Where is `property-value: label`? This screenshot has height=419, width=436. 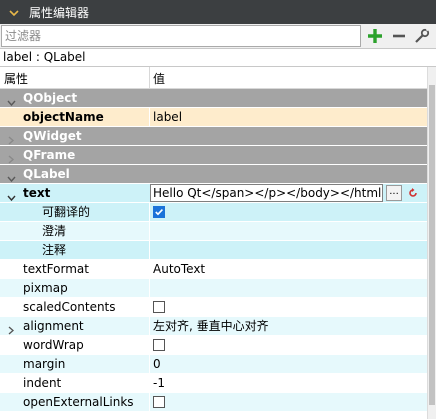 property-value: label is located at coordinates (288, 117).